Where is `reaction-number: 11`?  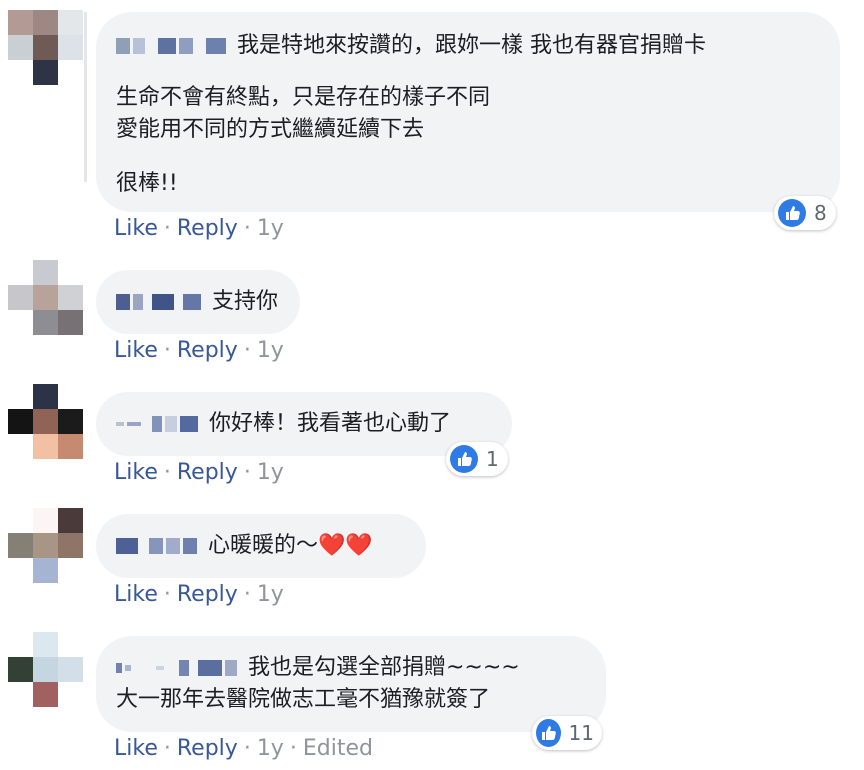
reaction-number: 11 is located at coordinates (581, 733).